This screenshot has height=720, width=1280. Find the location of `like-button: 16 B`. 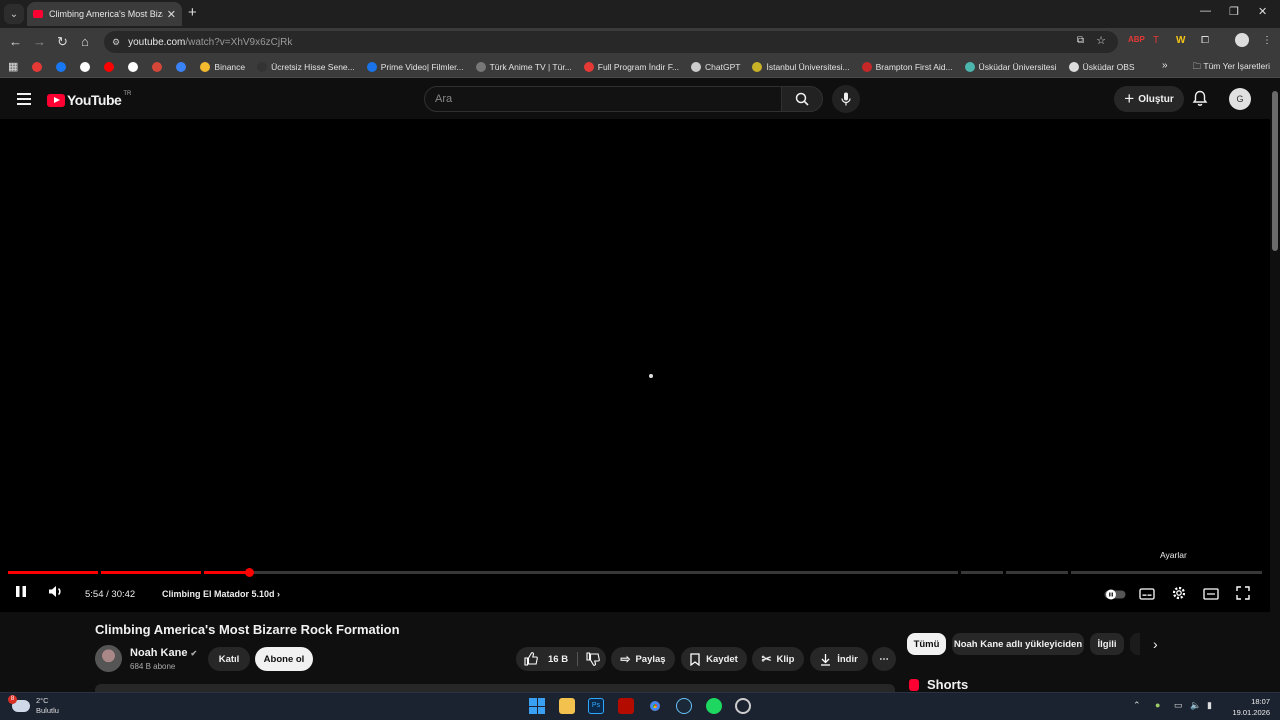

like-button: 16 B is located at coordinates (546, 659).